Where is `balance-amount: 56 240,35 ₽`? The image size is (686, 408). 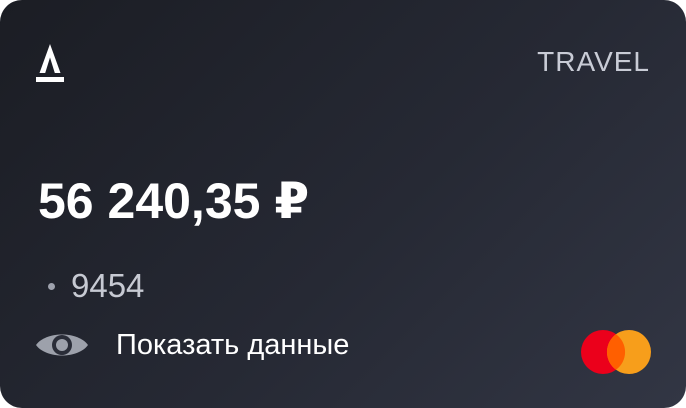
balance-amount: 56 240,35 ₽ is located at coordinates (174, 201).